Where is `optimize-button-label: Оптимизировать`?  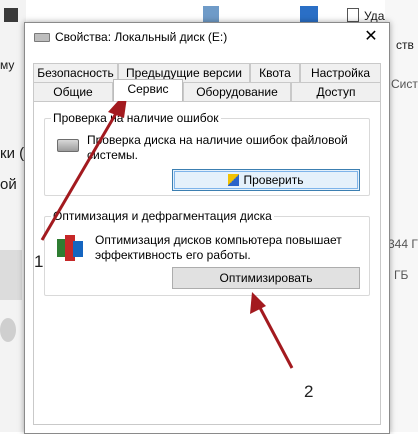 optimize-button-label: Оптимизировать is located at coordinates (266, 278).